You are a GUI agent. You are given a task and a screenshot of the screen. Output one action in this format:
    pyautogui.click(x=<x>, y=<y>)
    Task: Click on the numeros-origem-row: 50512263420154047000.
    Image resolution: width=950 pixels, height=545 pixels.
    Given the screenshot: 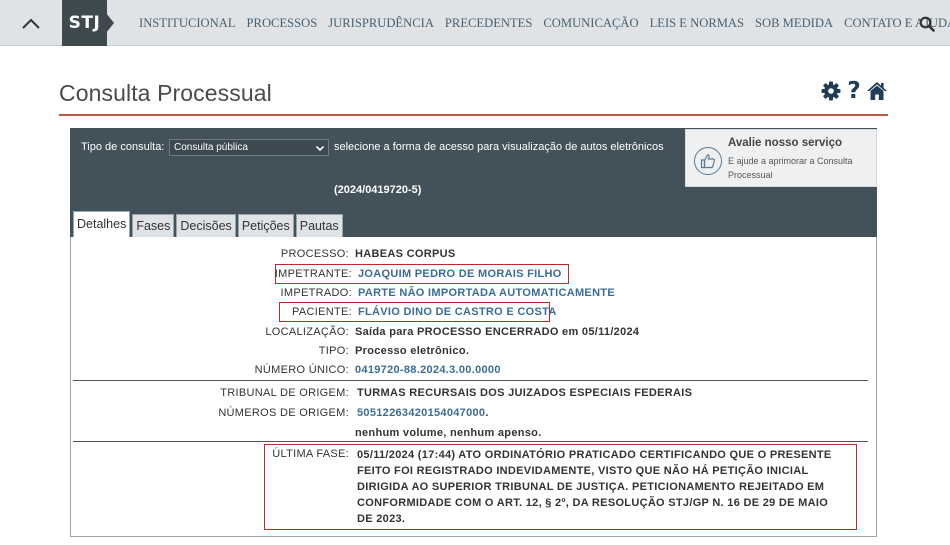 What is the action you would take?
    pyautogui.click(x=423, y=413)
    